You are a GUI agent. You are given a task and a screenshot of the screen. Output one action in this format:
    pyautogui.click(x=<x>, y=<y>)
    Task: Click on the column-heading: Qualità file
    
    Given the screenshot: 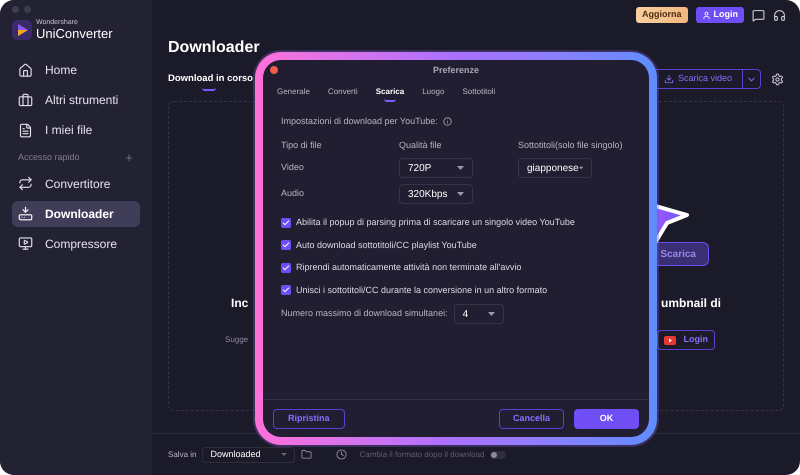 What is the action you would take?
    pyautogui.click(x=421, y=145)
    